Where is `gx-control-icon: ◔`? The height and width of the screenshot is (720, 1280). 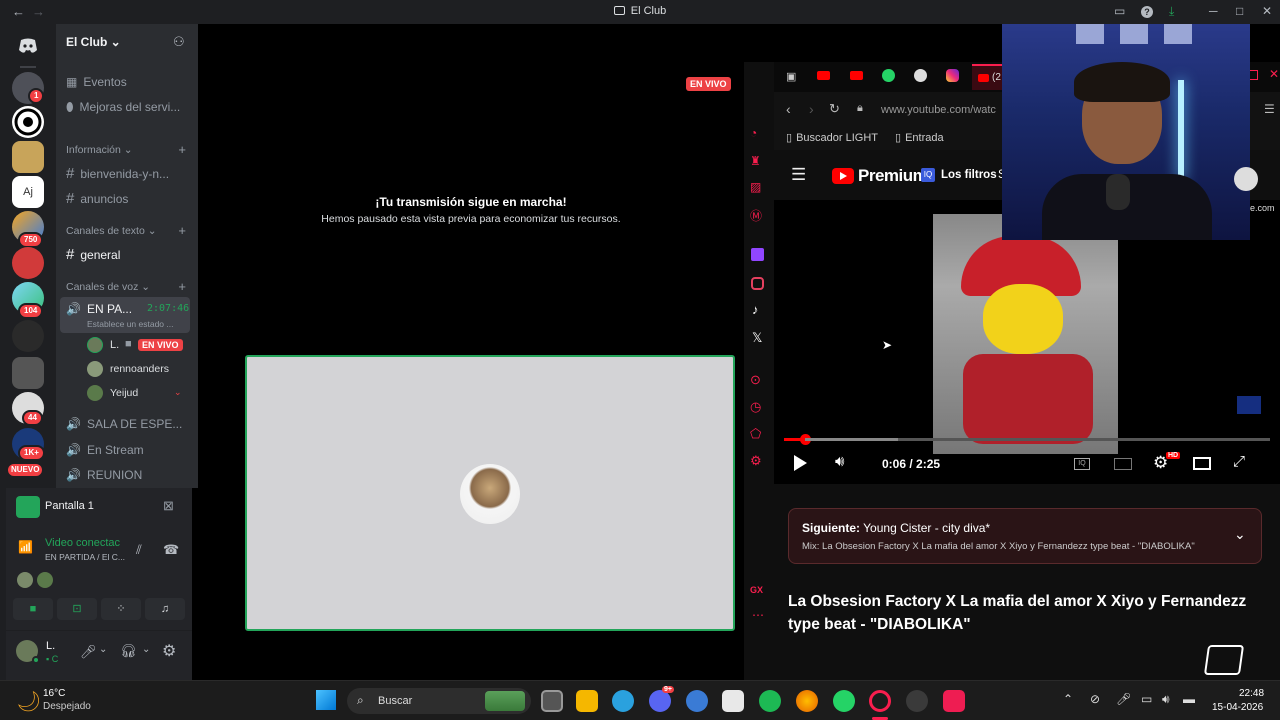 gx-control-icon: ◔ is located at coordinates (753, 133).